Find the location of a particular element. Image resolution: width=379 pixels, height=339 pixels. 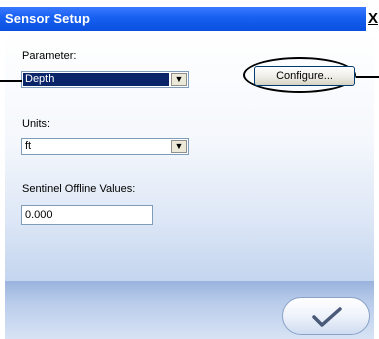

window-title: Sensor Setup is located at coordinates (47, 18).